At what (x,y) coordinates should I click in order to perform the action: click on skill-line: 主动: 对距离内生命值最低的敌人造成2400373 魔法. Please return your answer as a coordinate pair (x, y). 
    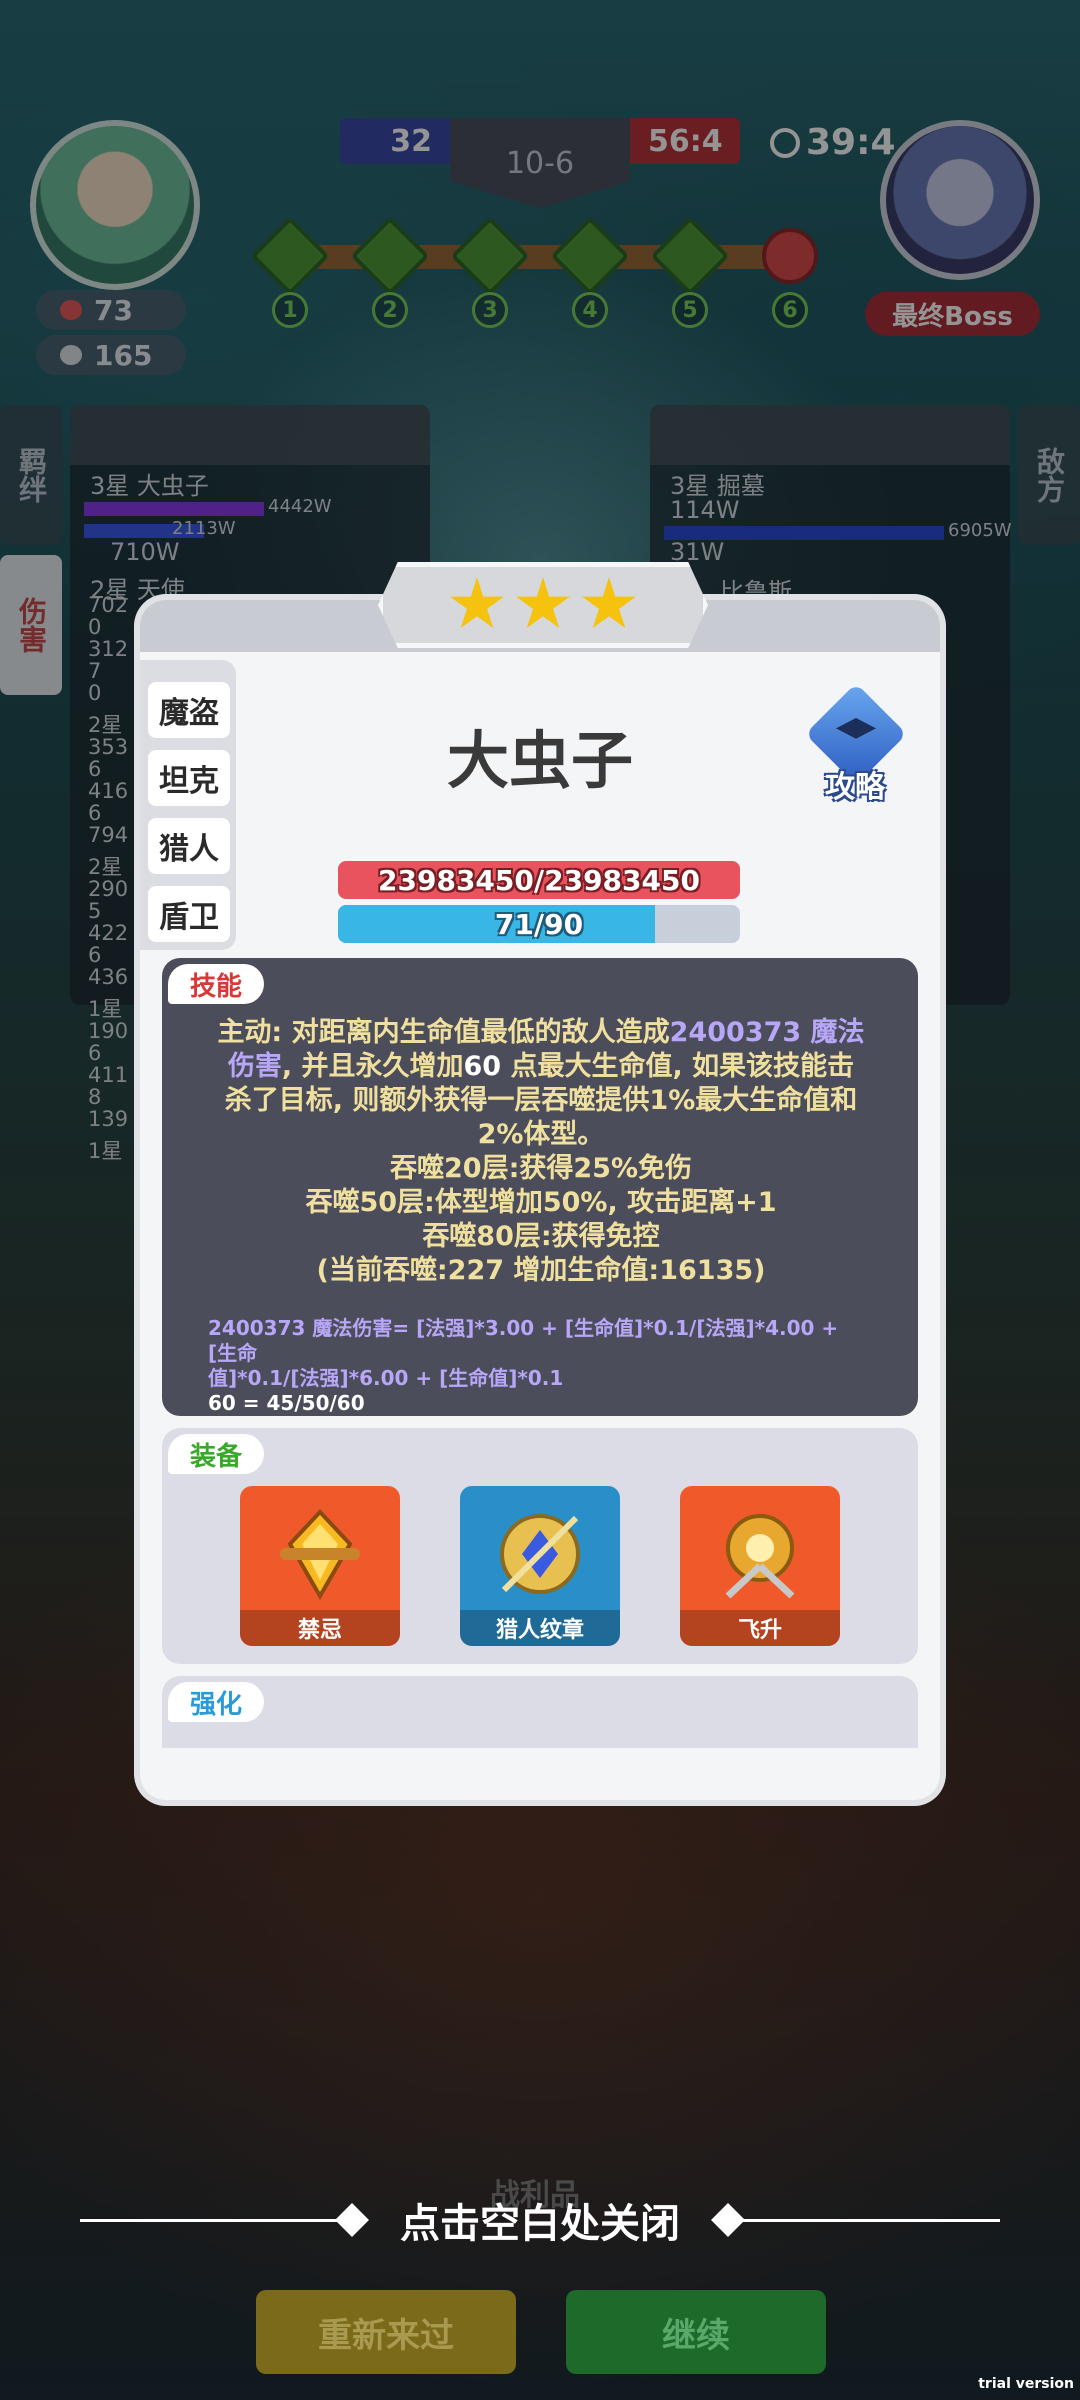
    Looking at the image, I should click on (541, 1033).